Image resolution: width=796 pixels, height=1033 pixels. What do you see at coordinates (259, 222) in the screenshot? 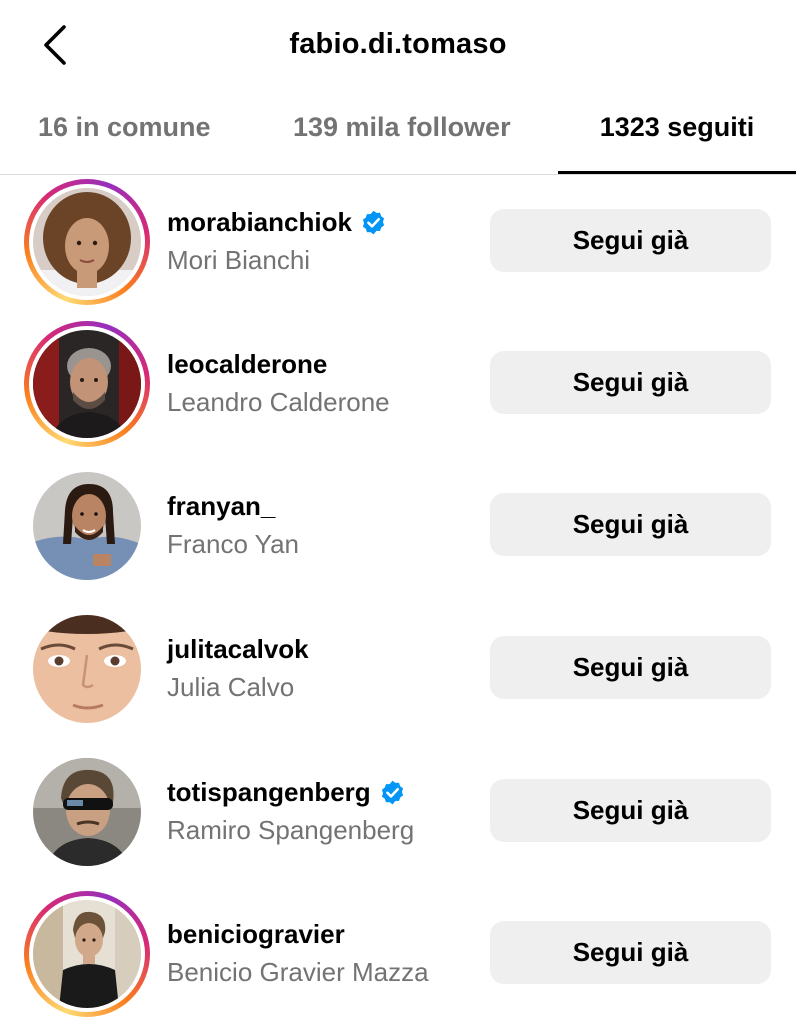
I see `username-text: morabianchiok` at bounding box center [259, 222].